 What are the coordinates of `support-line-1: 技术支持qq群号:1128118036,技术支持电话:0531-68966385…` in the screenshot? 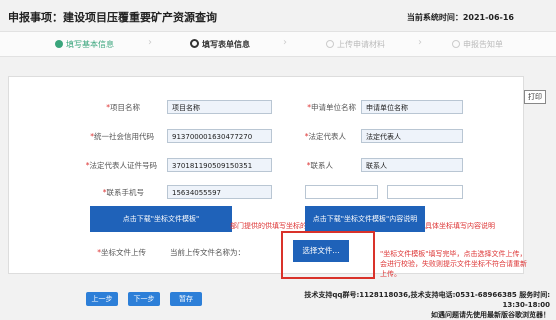 It's located at (427, 295).